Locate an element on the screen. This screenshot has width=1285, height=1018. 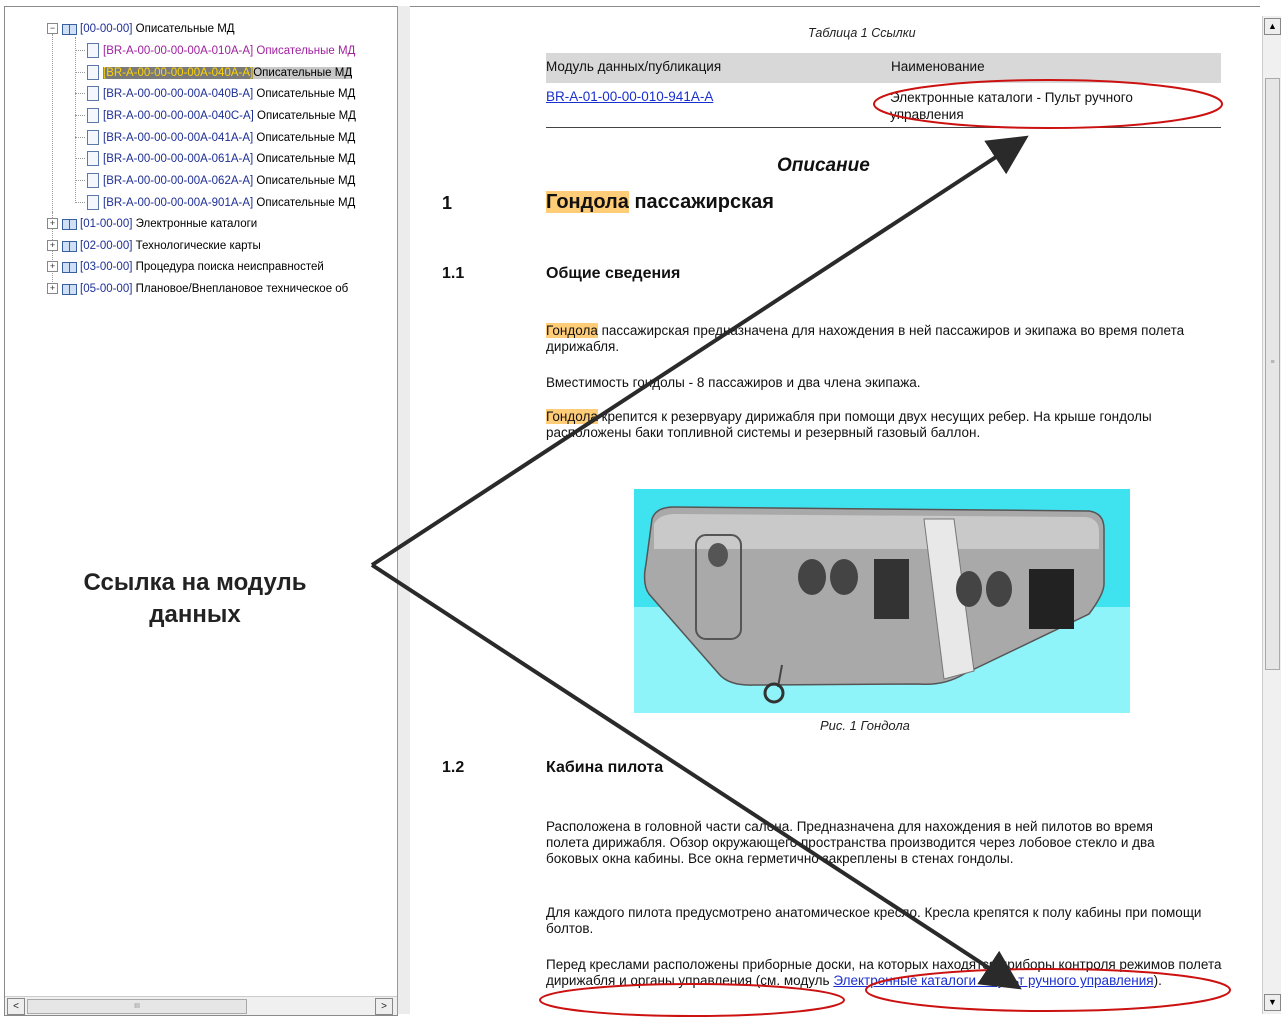
tree-node-root: − [00-00-00] Описательные МД is located at coordinates (141, 29).